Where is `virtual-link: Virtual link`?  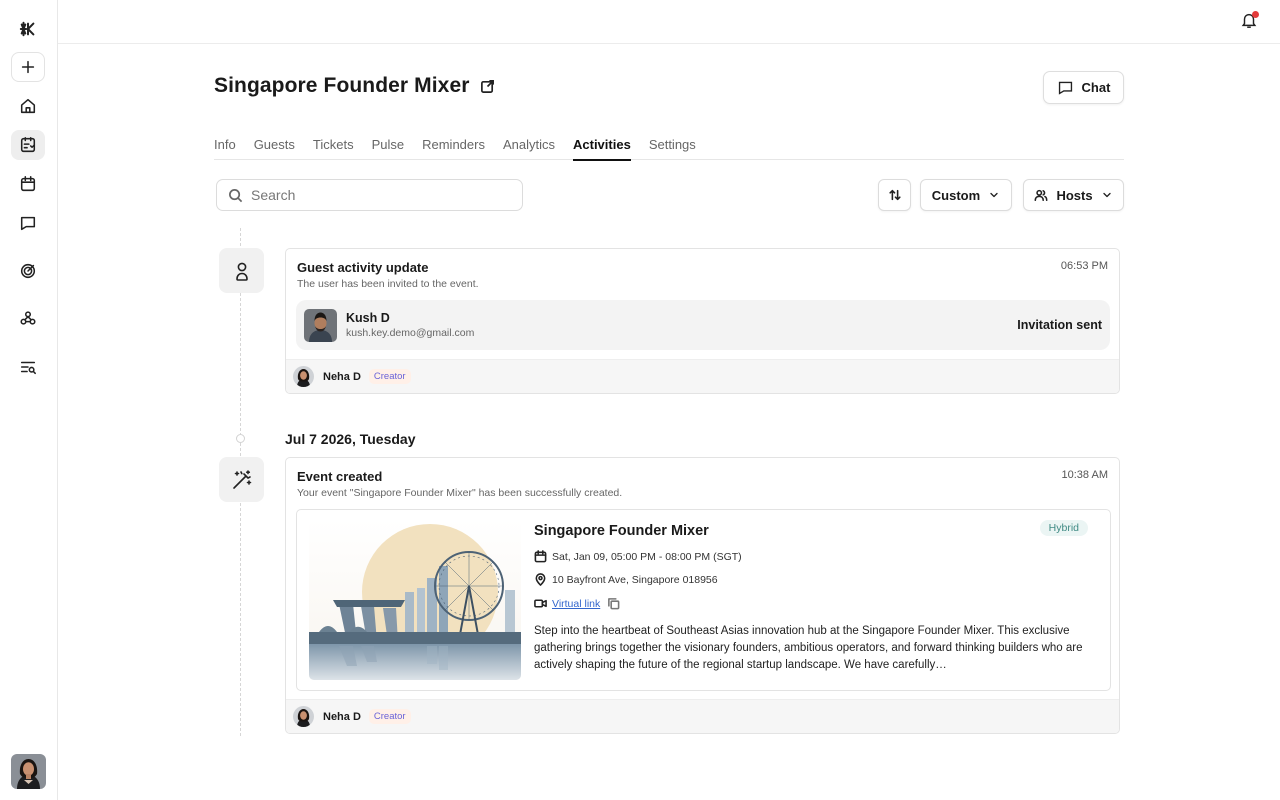
virtual-link: Virtual link is located at coordinates (576, 604).